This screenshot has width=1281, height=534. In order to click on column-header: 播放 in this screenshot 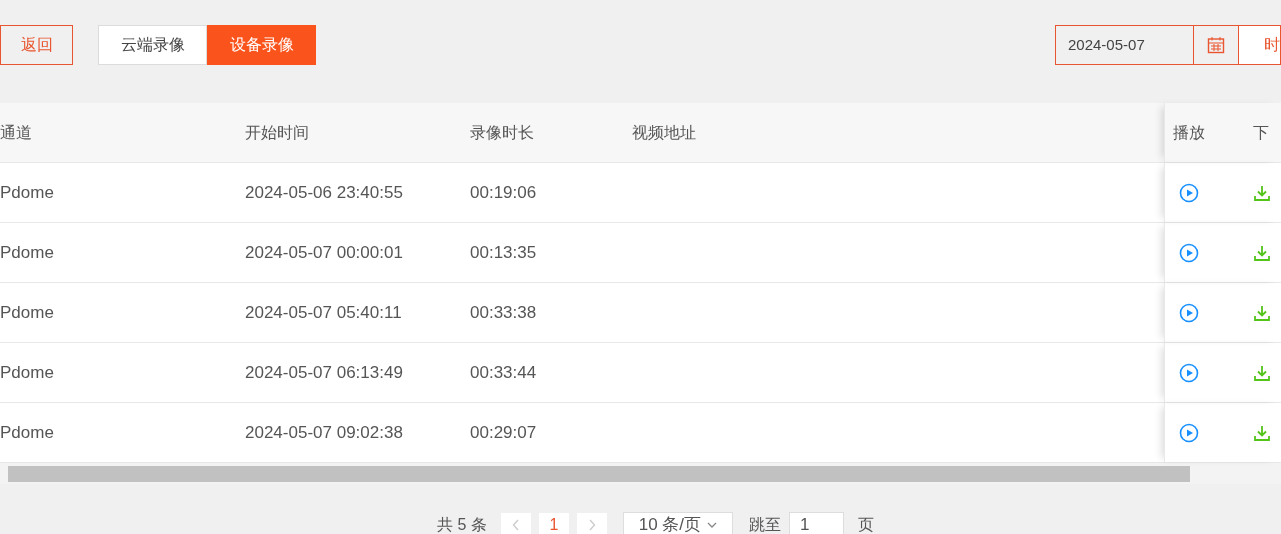, I will do `click(1189, 132)`.